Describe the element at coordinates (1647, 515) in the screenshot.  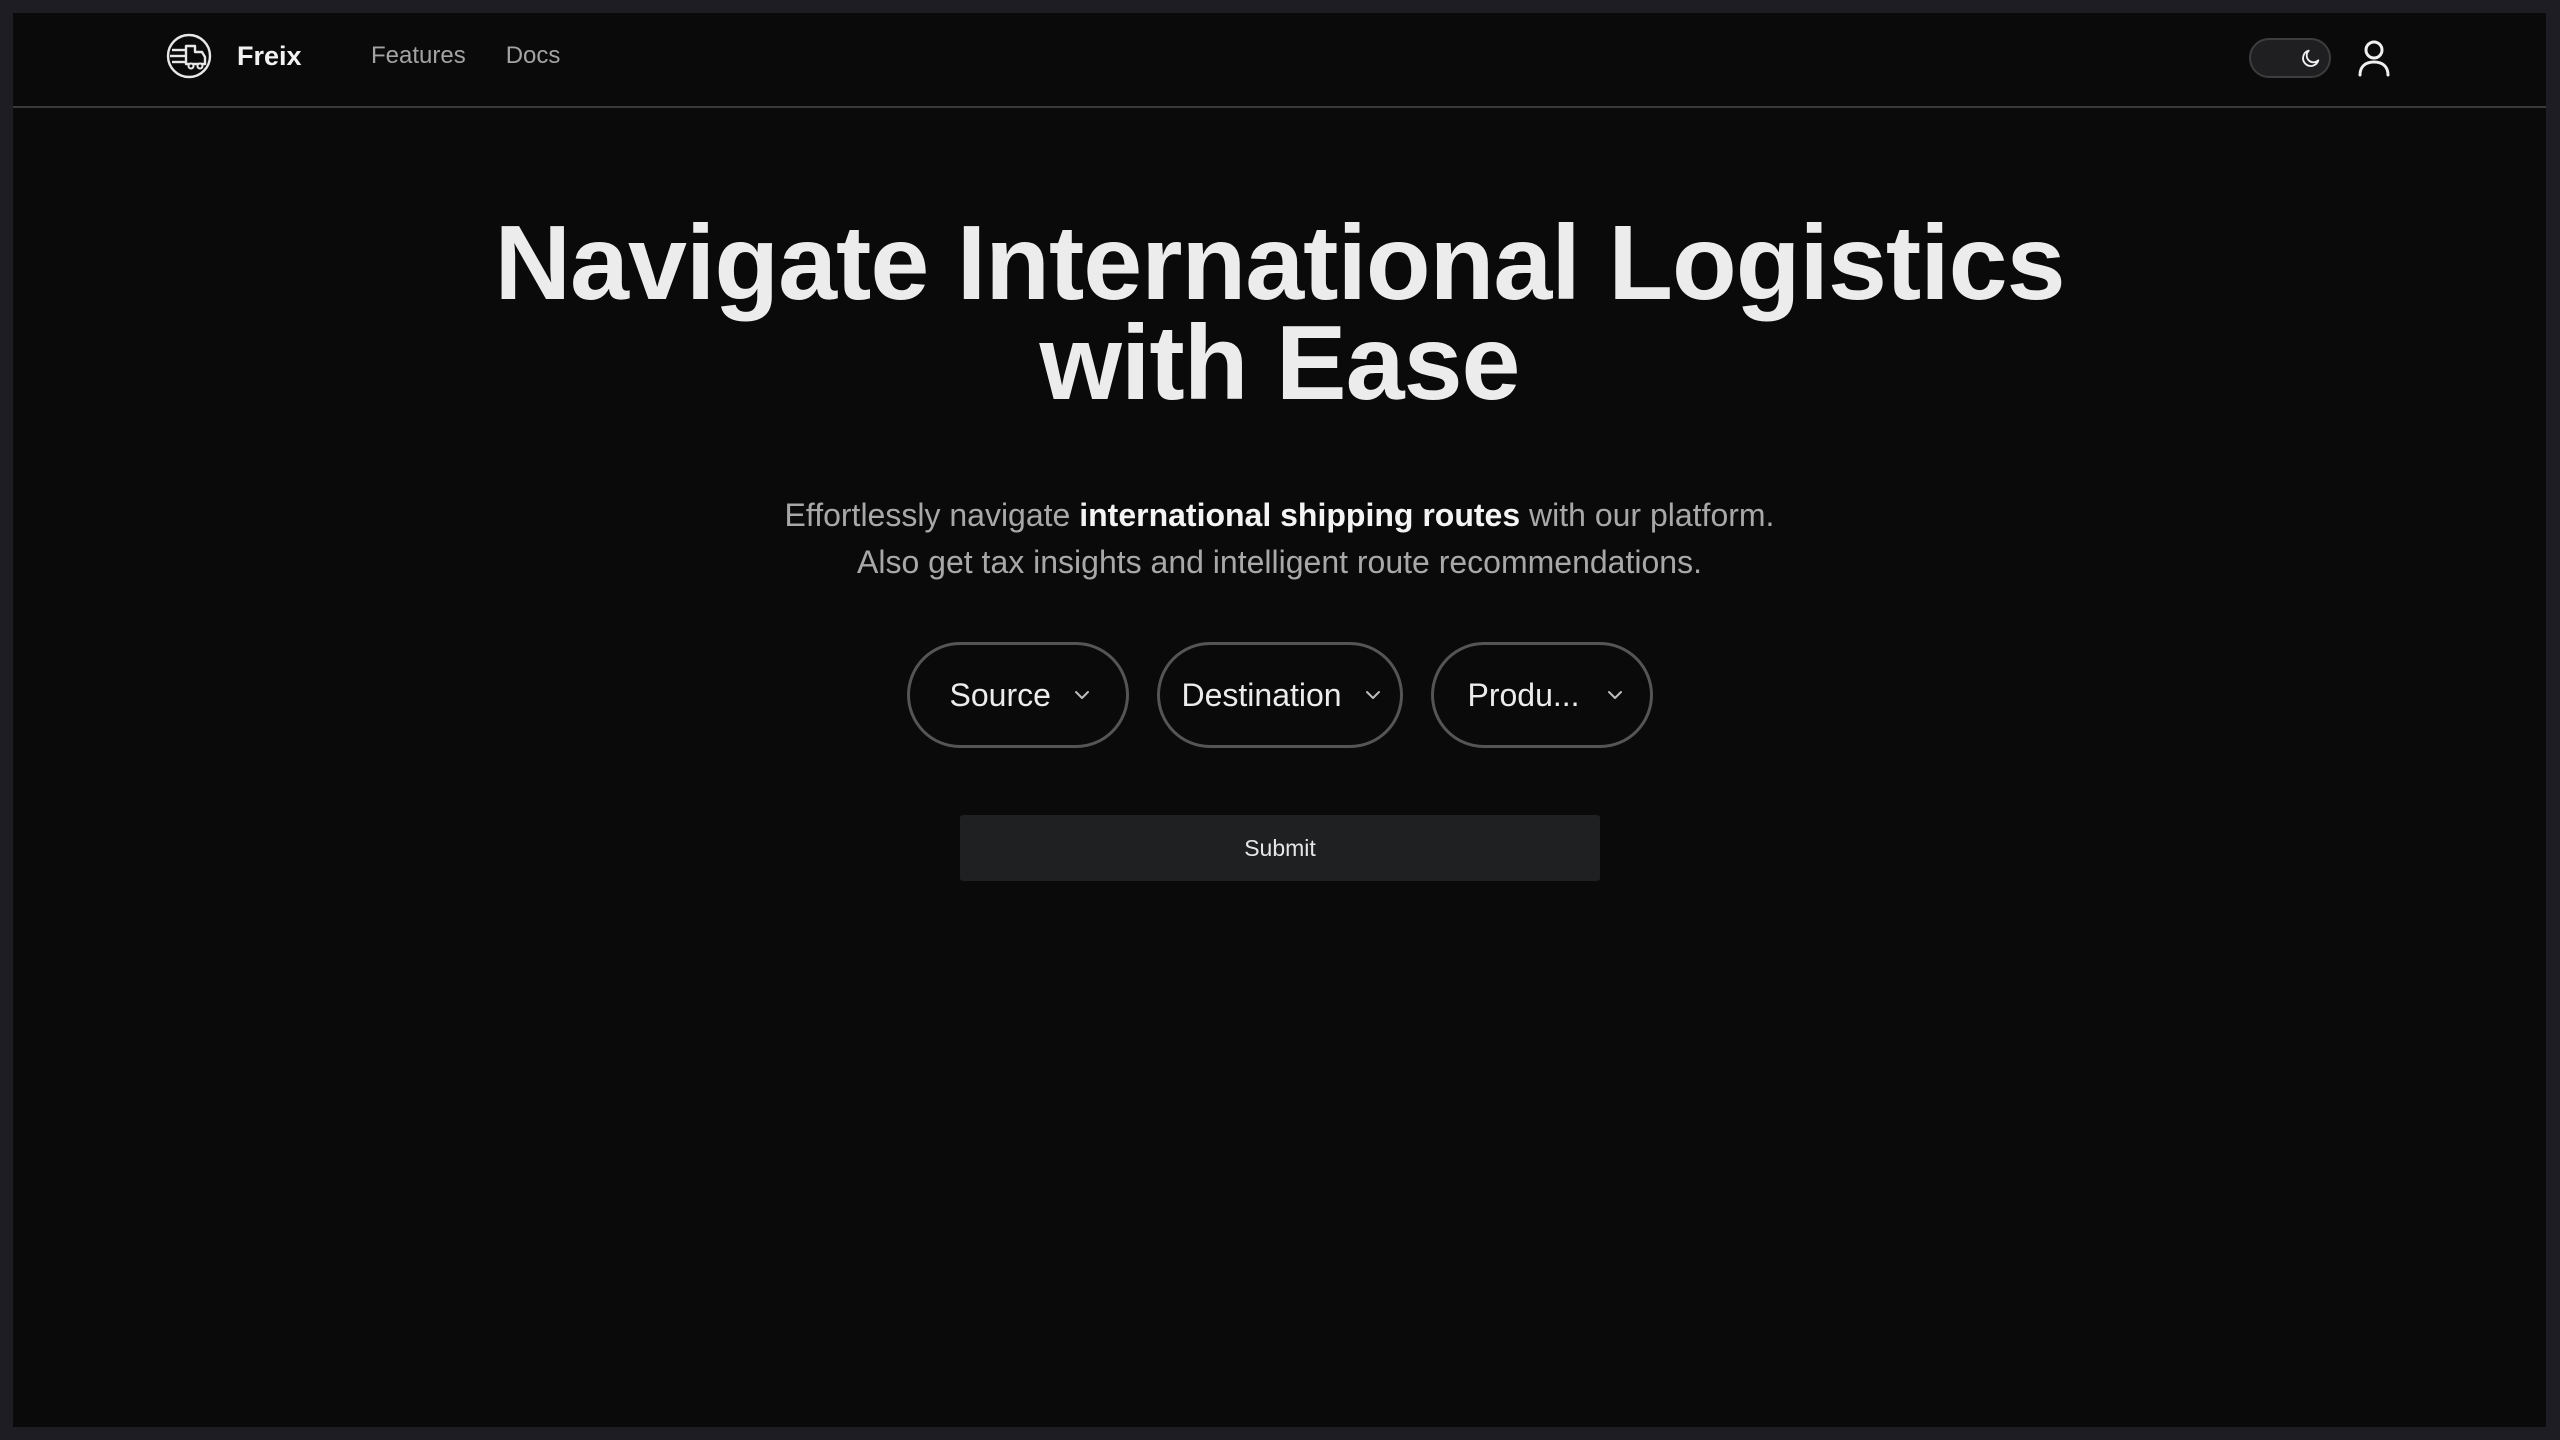
I see `subtitle-text: with our platform.` at that location.